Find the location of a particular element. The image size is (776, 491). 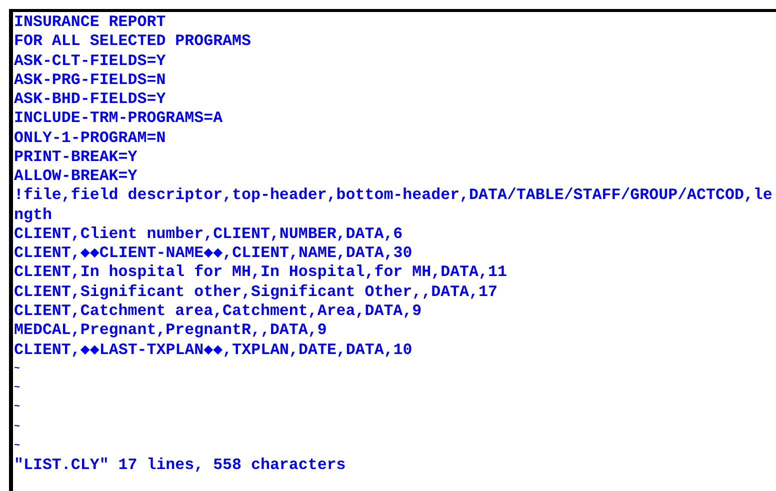

text-line: CLIENT,In hospital for MH,In Hospital,for MH,DATA,11 is located at coordinates (261, 273).